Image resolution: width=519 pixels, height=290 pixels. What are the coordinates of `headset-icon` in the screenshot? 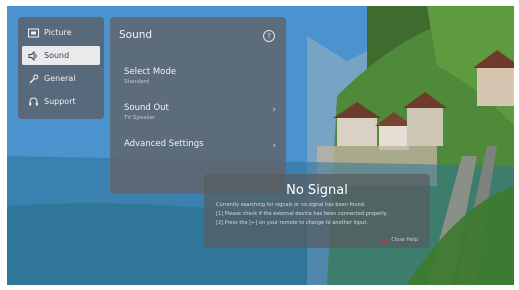 It's located at (33, 101).